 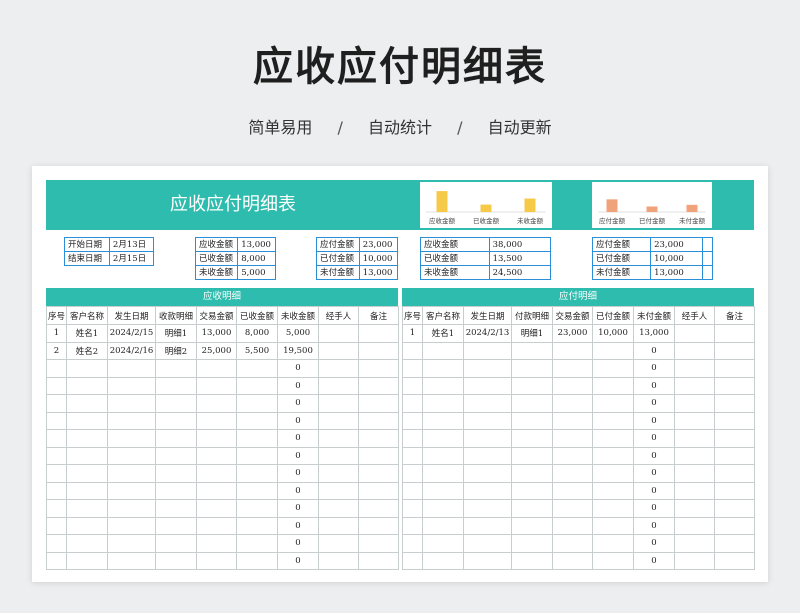 I want to click on payable-summary-value: 13,000, so click(x=378, y=272).